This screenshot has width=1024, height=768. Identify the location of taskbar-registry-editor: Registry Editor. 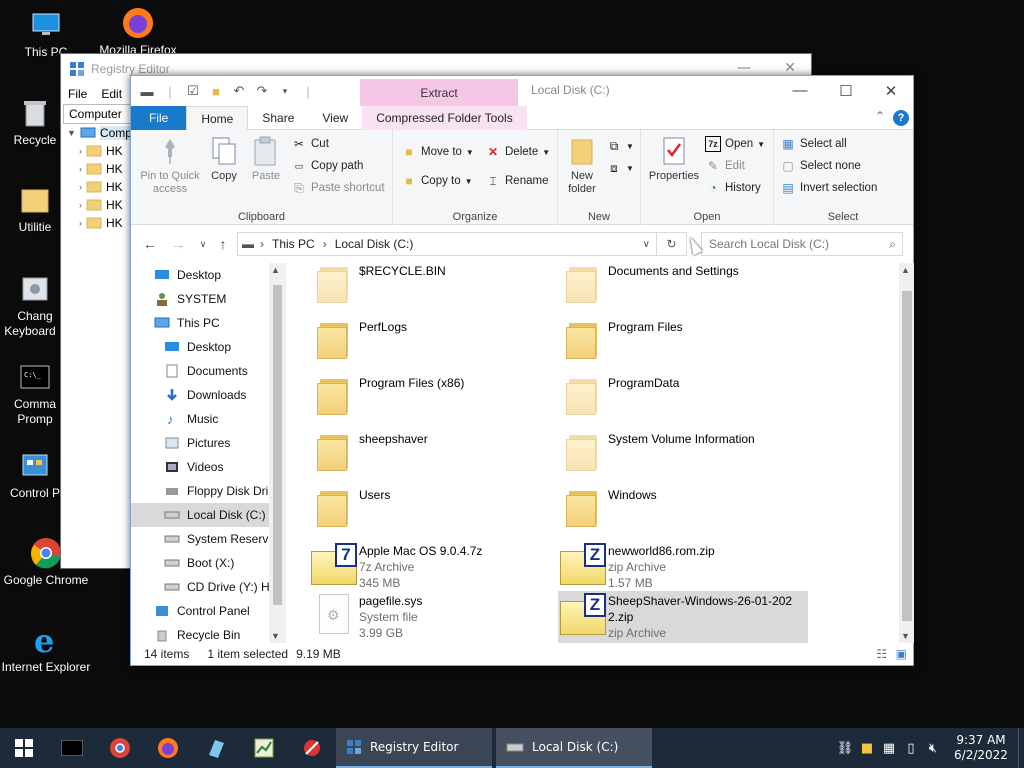
(414, 748).